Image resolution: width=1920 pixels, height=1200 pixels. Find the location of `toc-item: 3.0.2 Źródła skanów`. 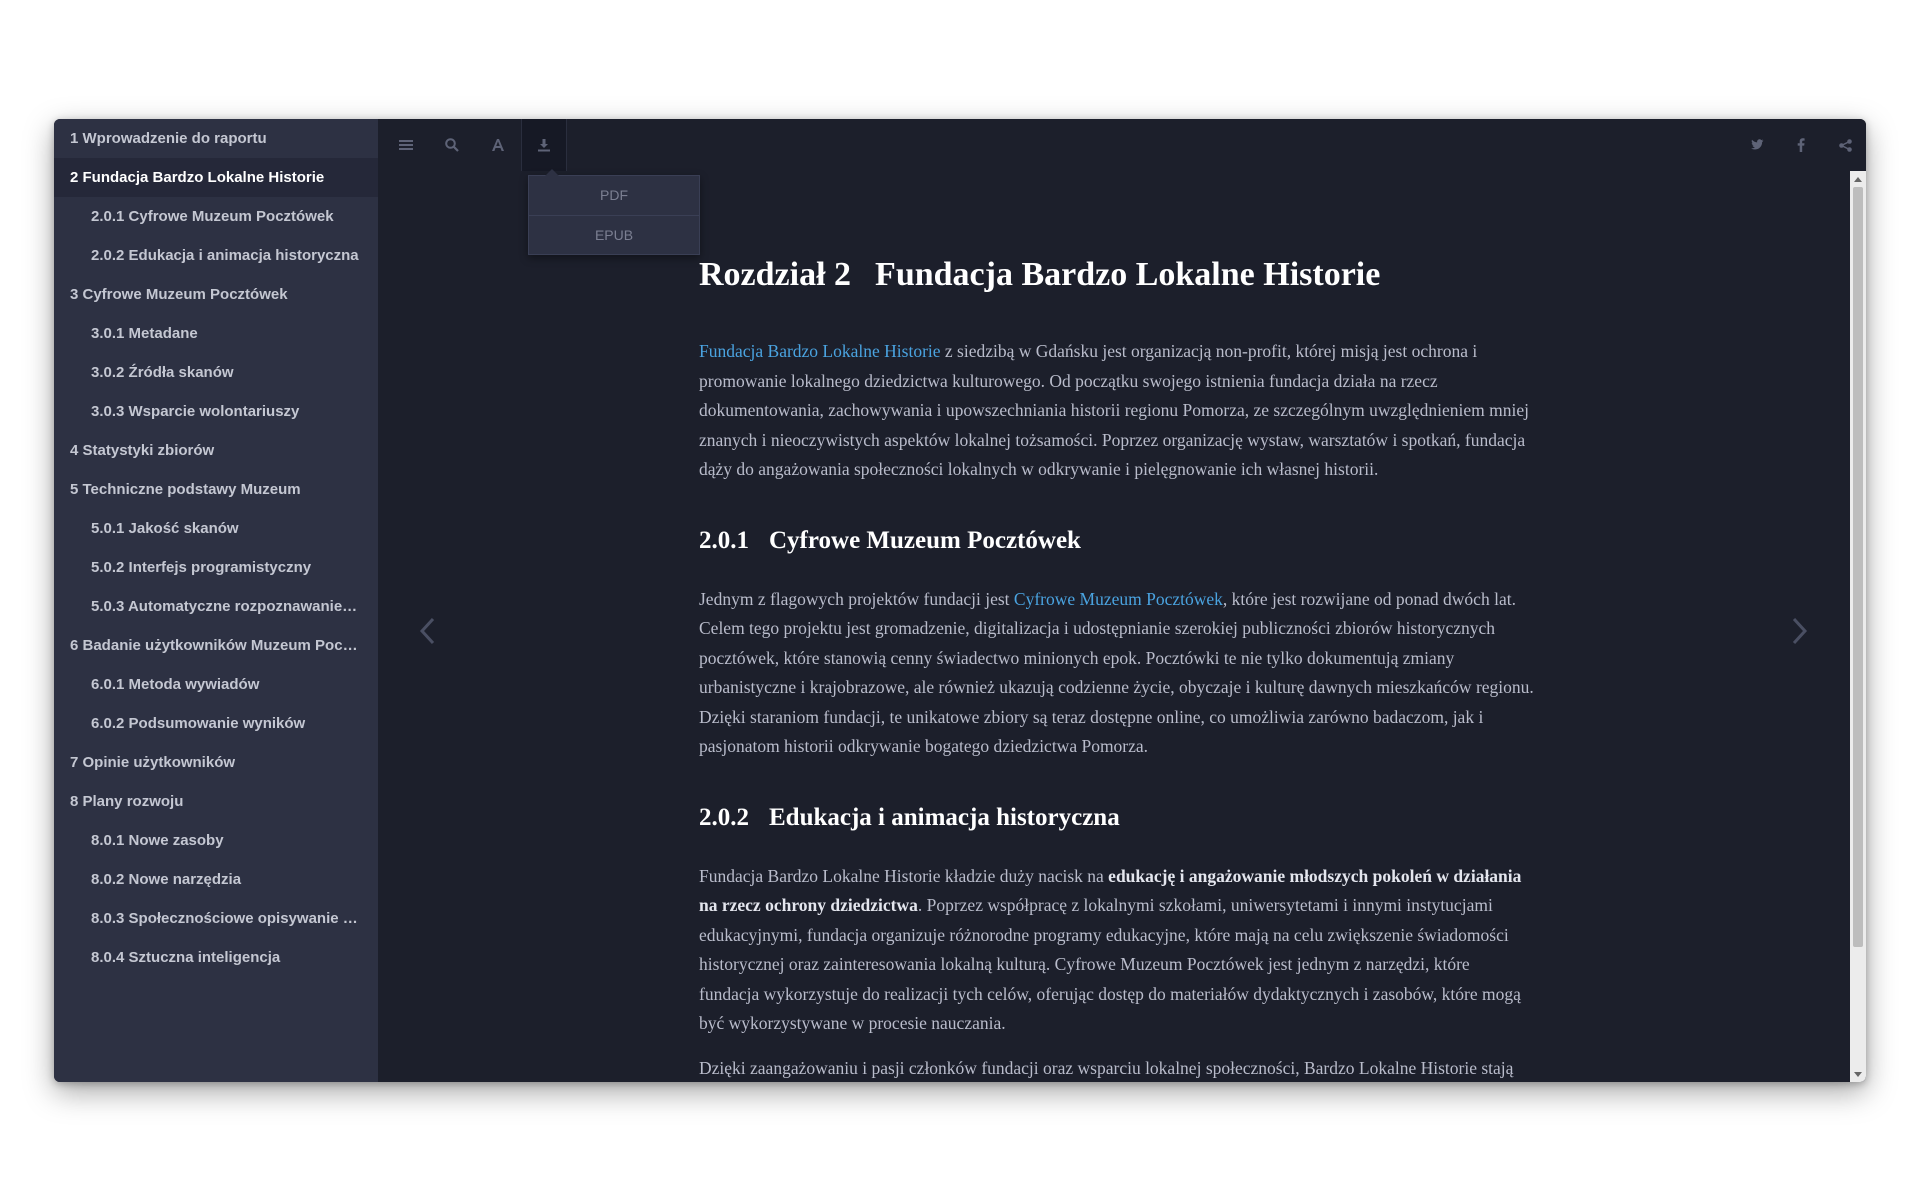

toc-item: 3.0.2 Źródła skanów is located at coordinates (216, 372).